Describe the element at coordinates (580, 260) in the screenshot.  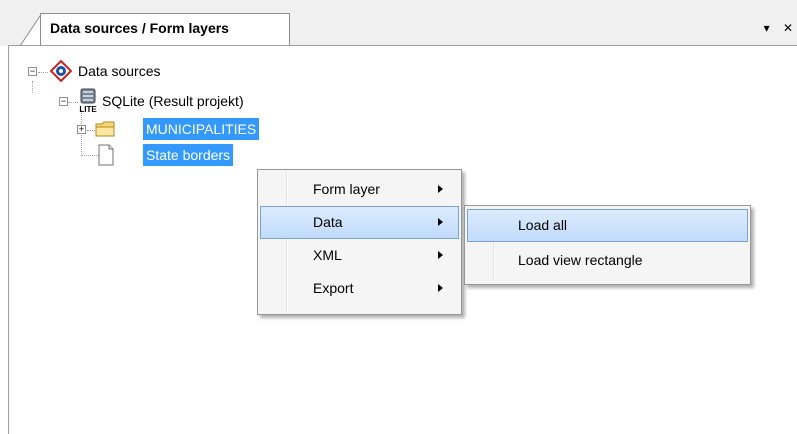
I see `submenu-item-load-view-rectangle-label: Load view rectangle` at that location.